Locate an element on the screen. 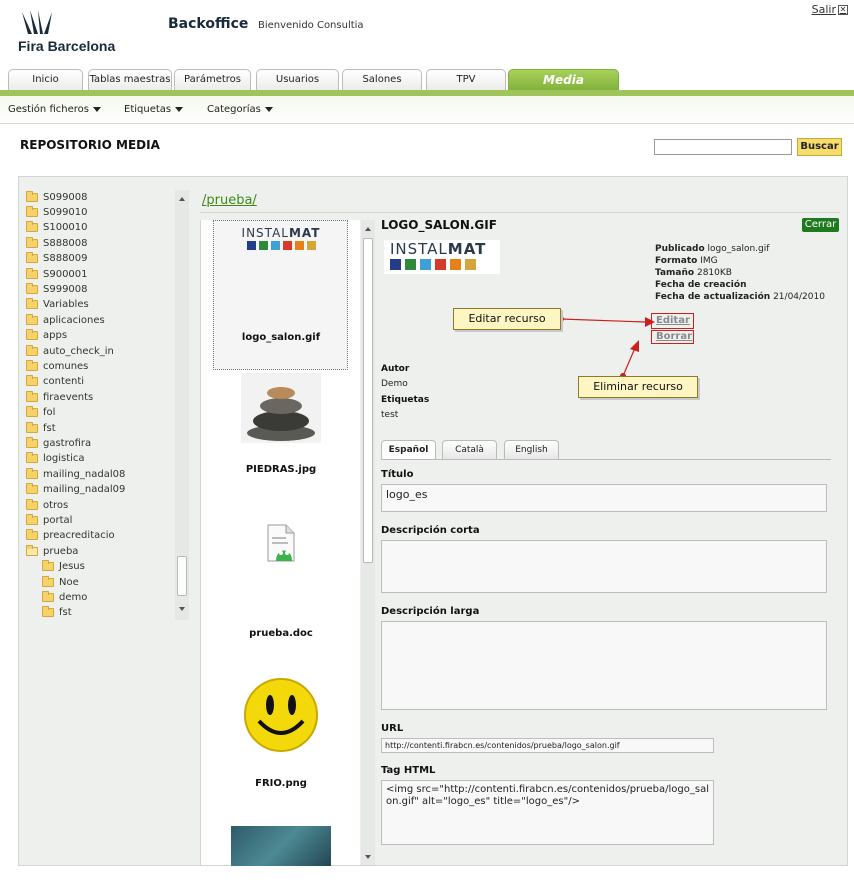  folder-label: apps is located at coordinates (55, 335).